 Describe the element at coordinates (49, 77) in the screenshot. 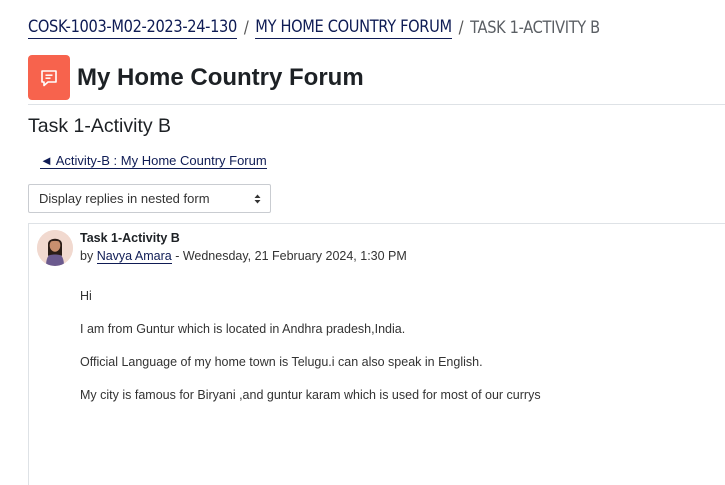

I see `forum-chat-icon` at that location.